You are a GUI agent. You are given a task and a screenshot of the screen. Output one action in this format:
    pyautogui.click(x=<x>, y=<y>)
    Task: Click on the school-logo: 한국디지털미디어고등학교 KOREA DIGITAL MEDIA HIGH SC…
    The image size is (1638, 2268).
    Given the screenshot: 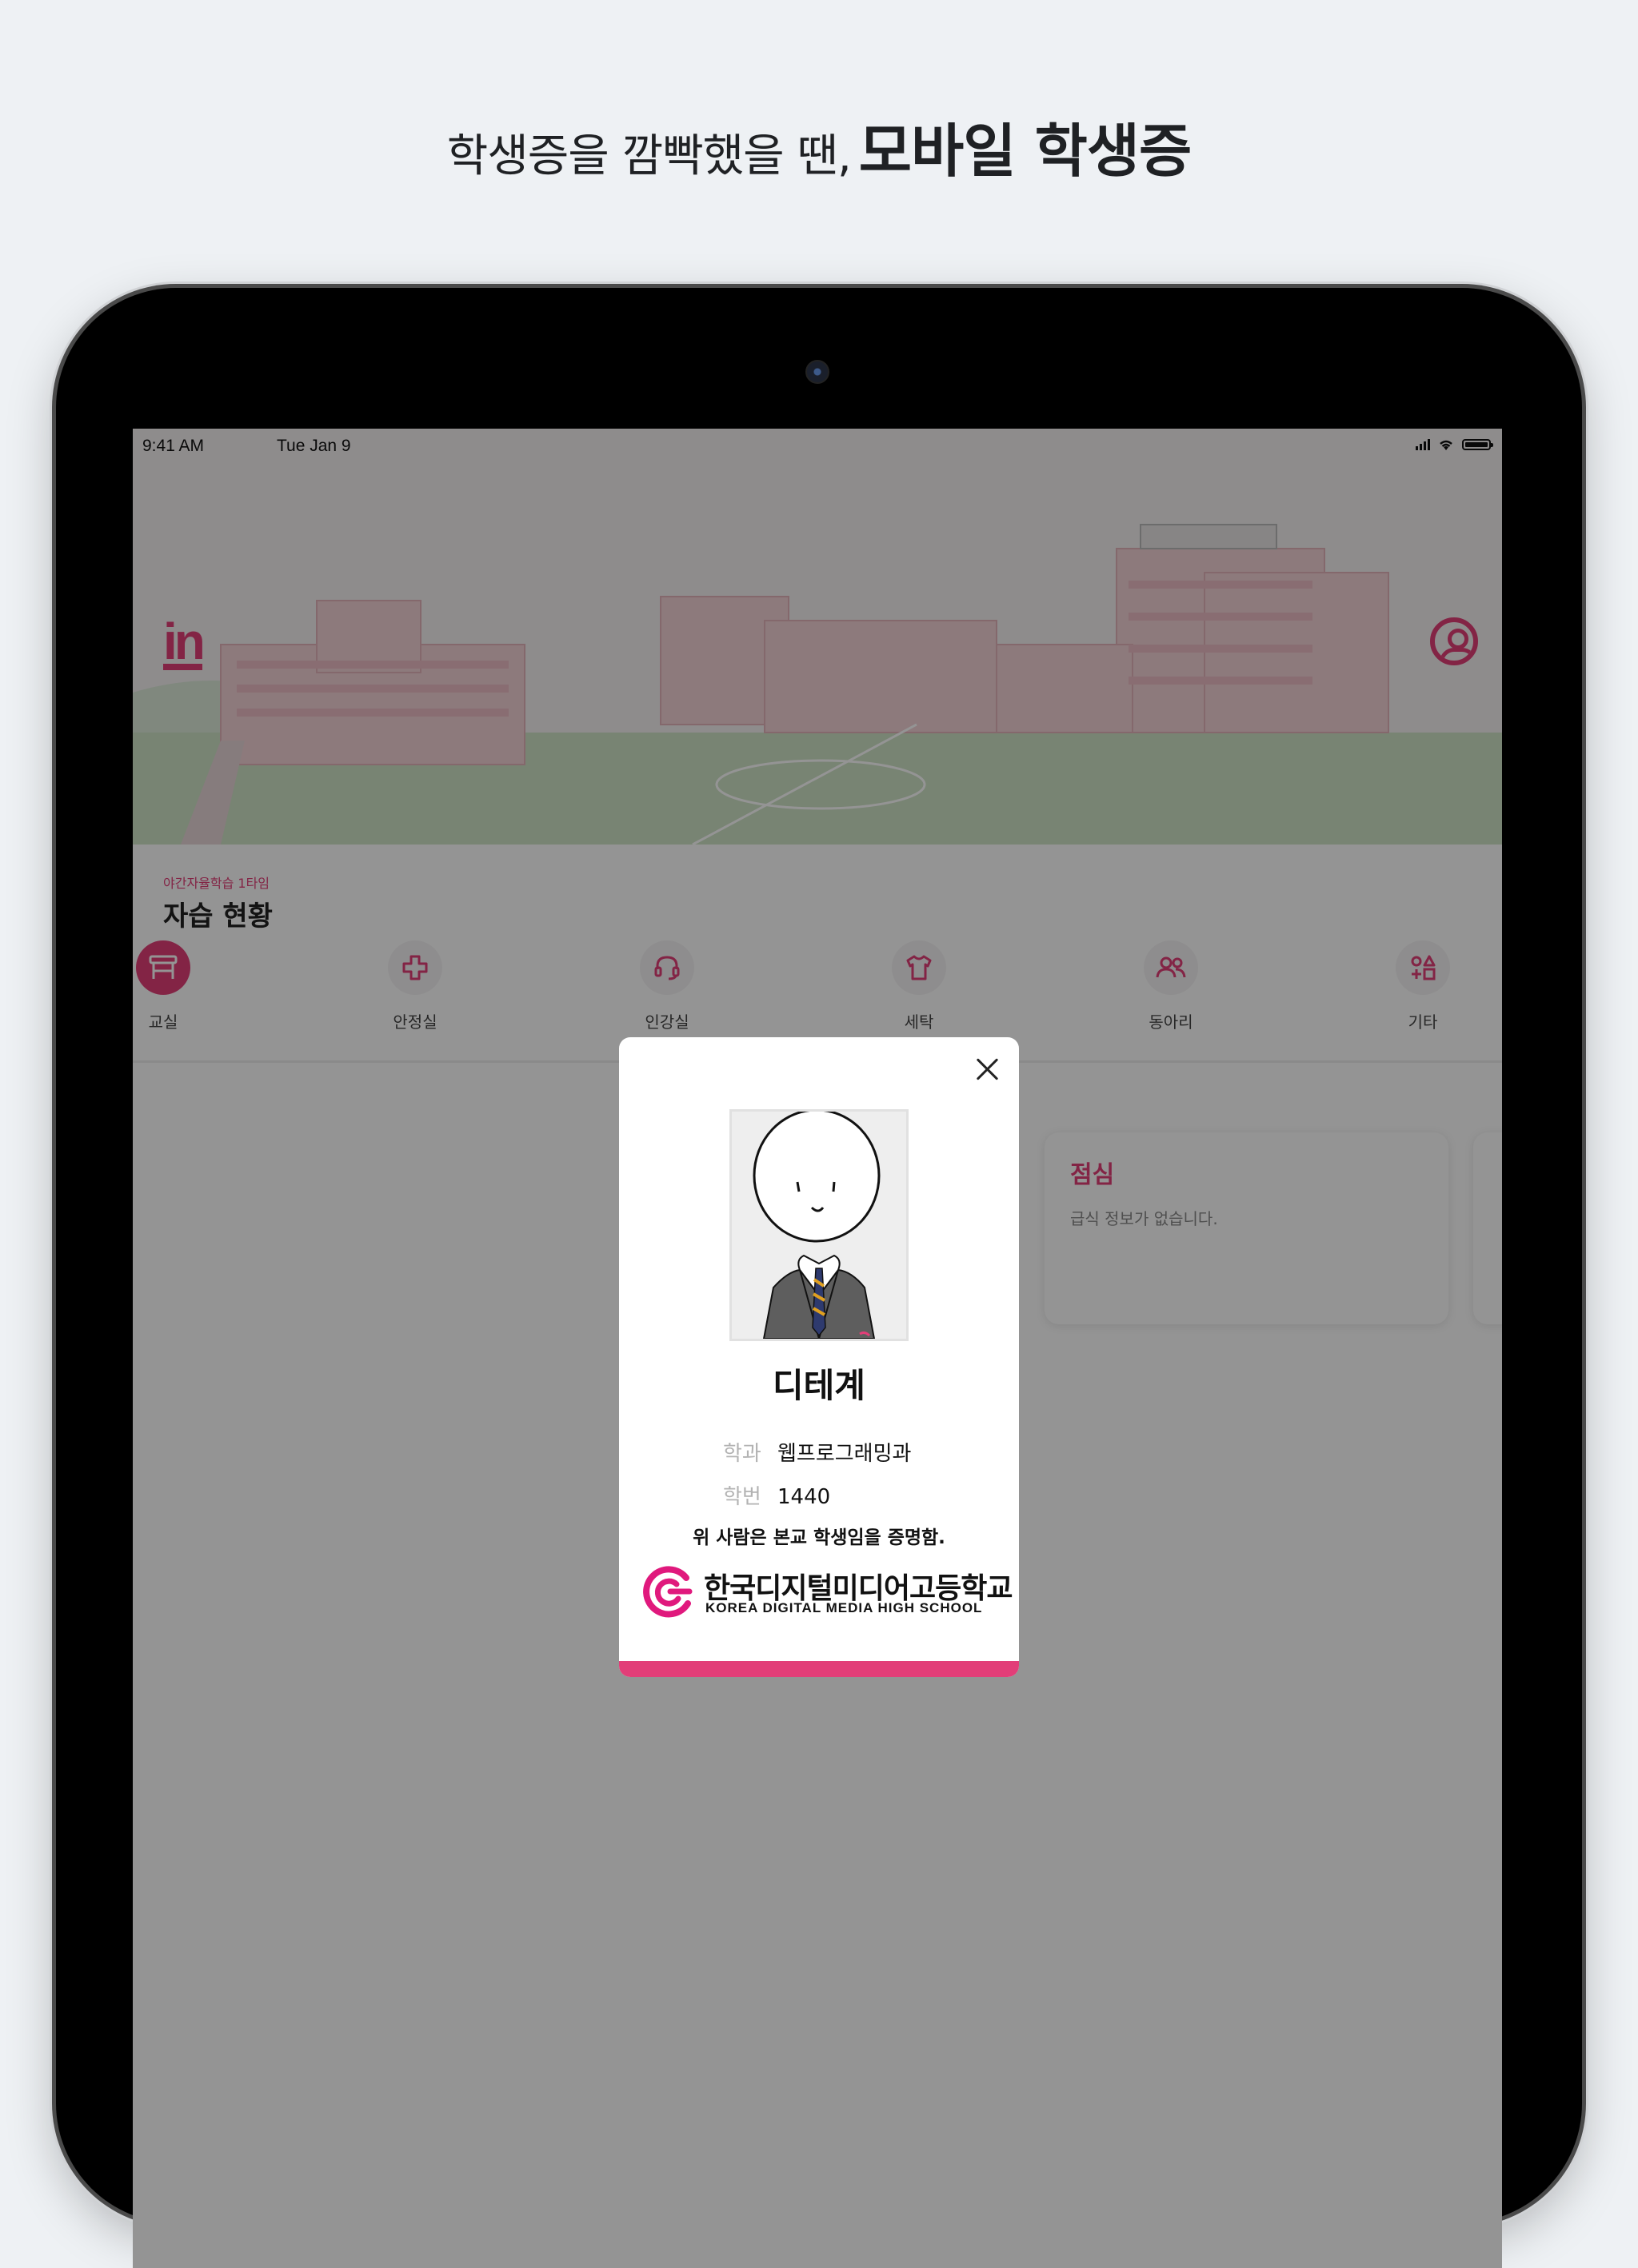 What is the action you would take?
    pyautogui.click(x=828, y=1591)
    